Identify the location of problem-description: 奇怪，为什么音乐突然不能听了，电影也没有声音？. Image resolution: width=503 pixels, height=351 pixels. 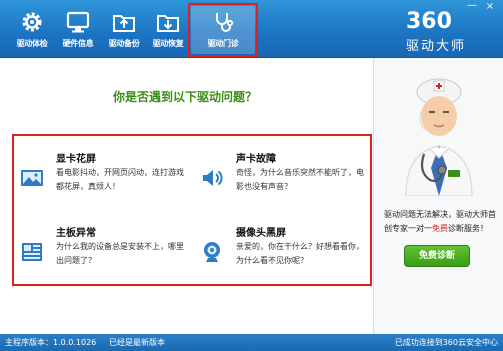
(300, 179).